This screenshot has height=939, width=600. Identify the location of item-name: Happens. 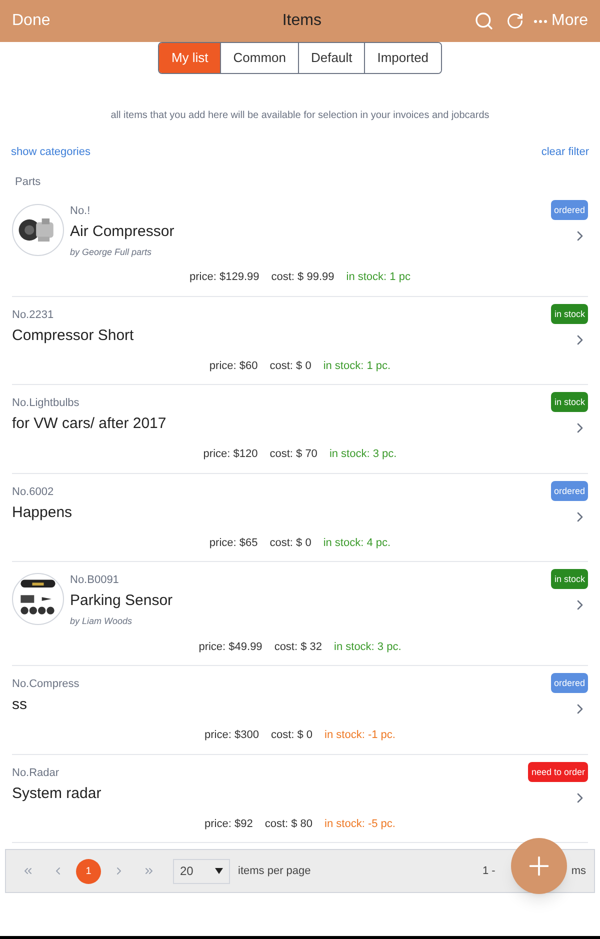
(43, 512).